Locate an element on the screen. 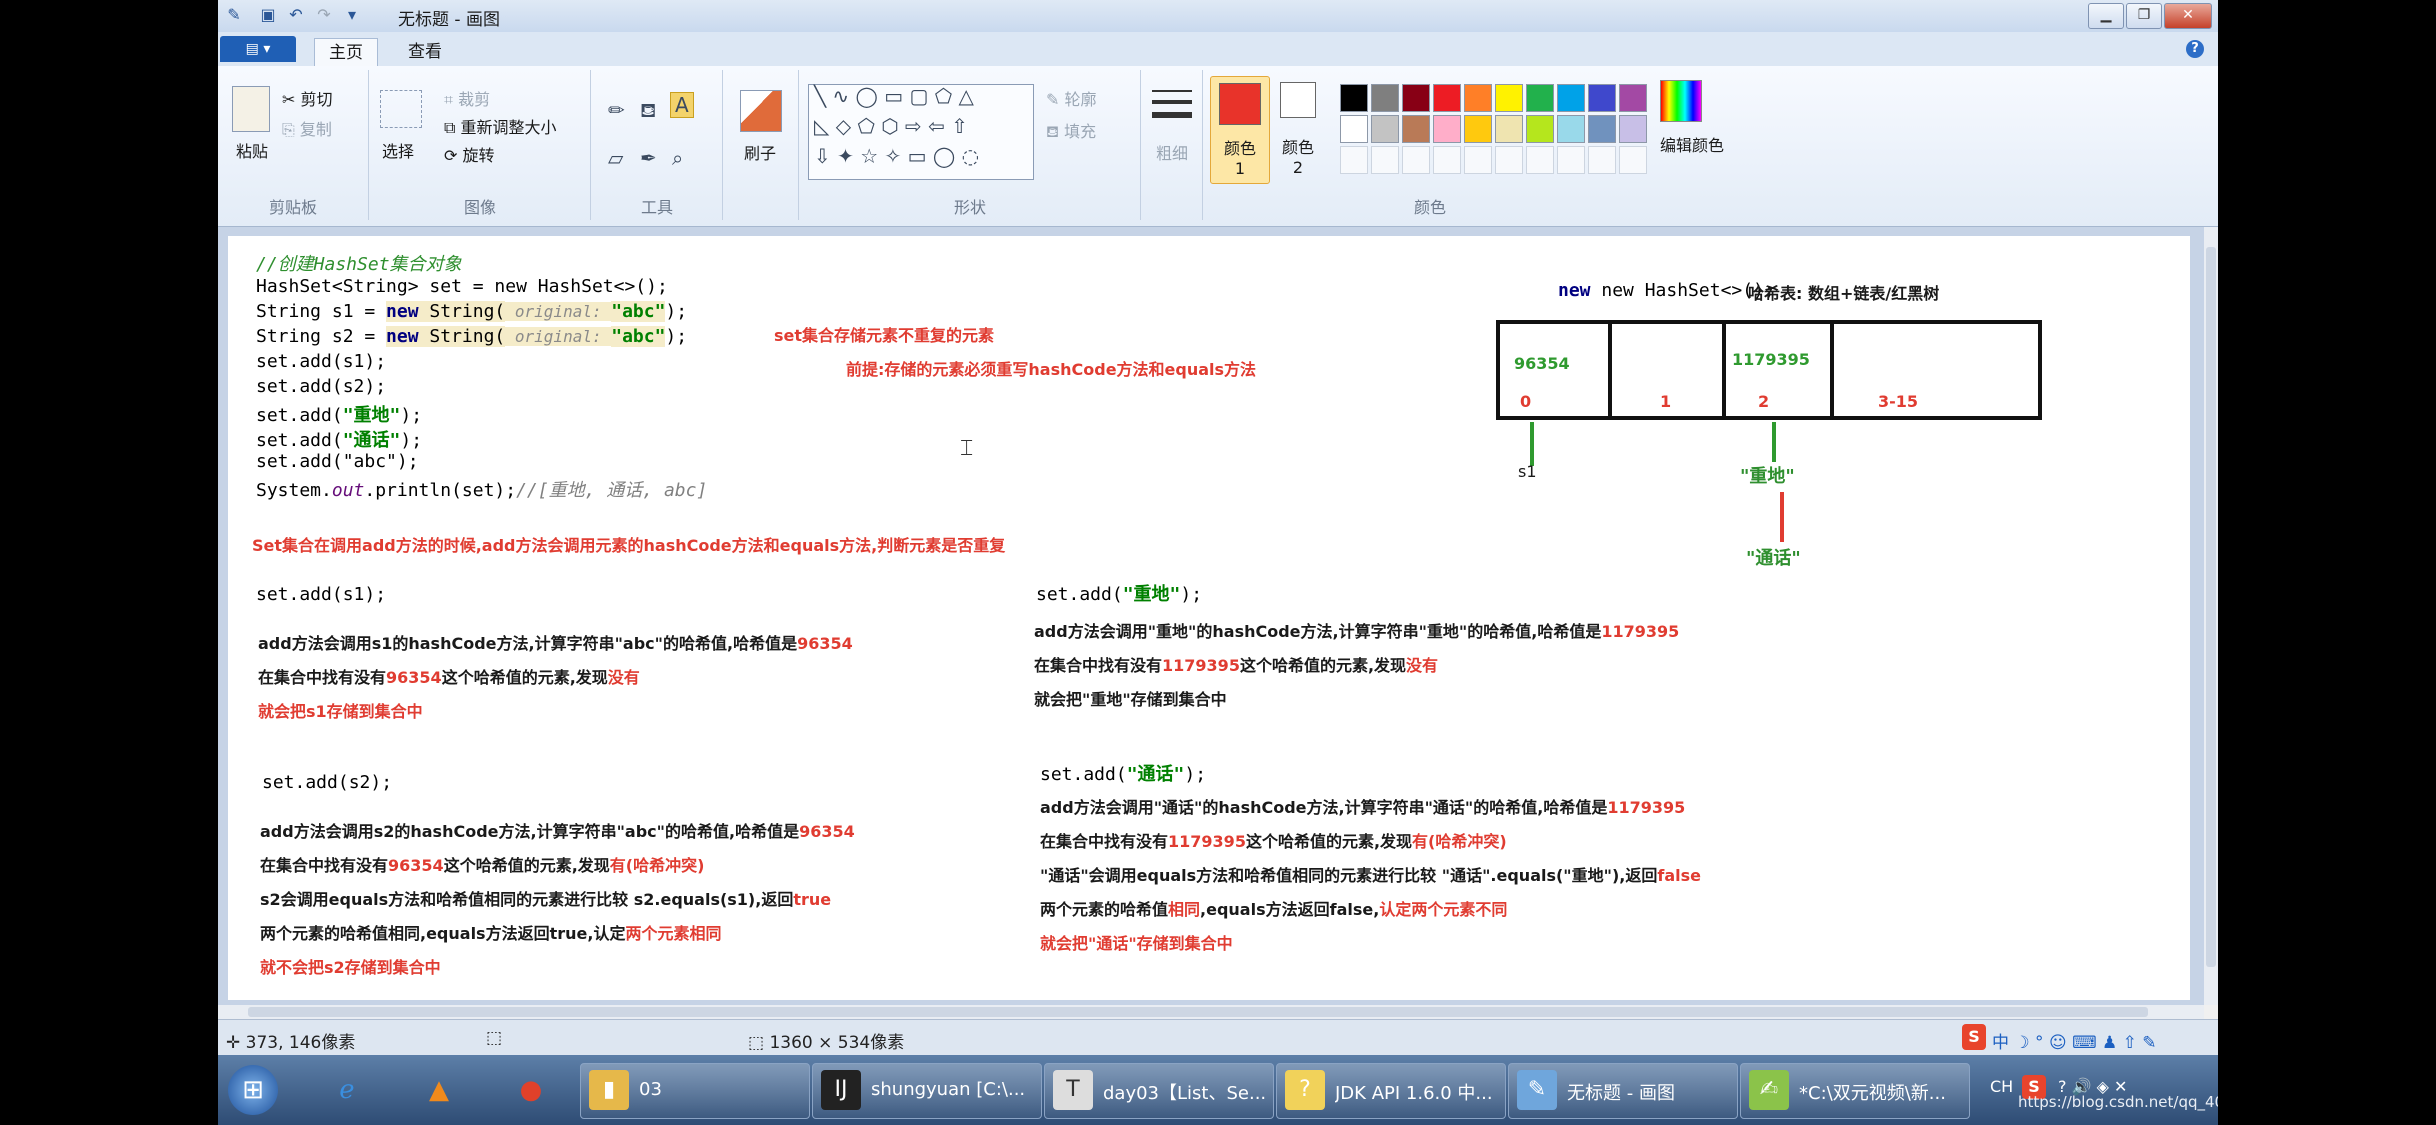 The width and height of the screenshot is (2436, 1125). code-line: set.add("重地"); is located at coordinates (339, 415).